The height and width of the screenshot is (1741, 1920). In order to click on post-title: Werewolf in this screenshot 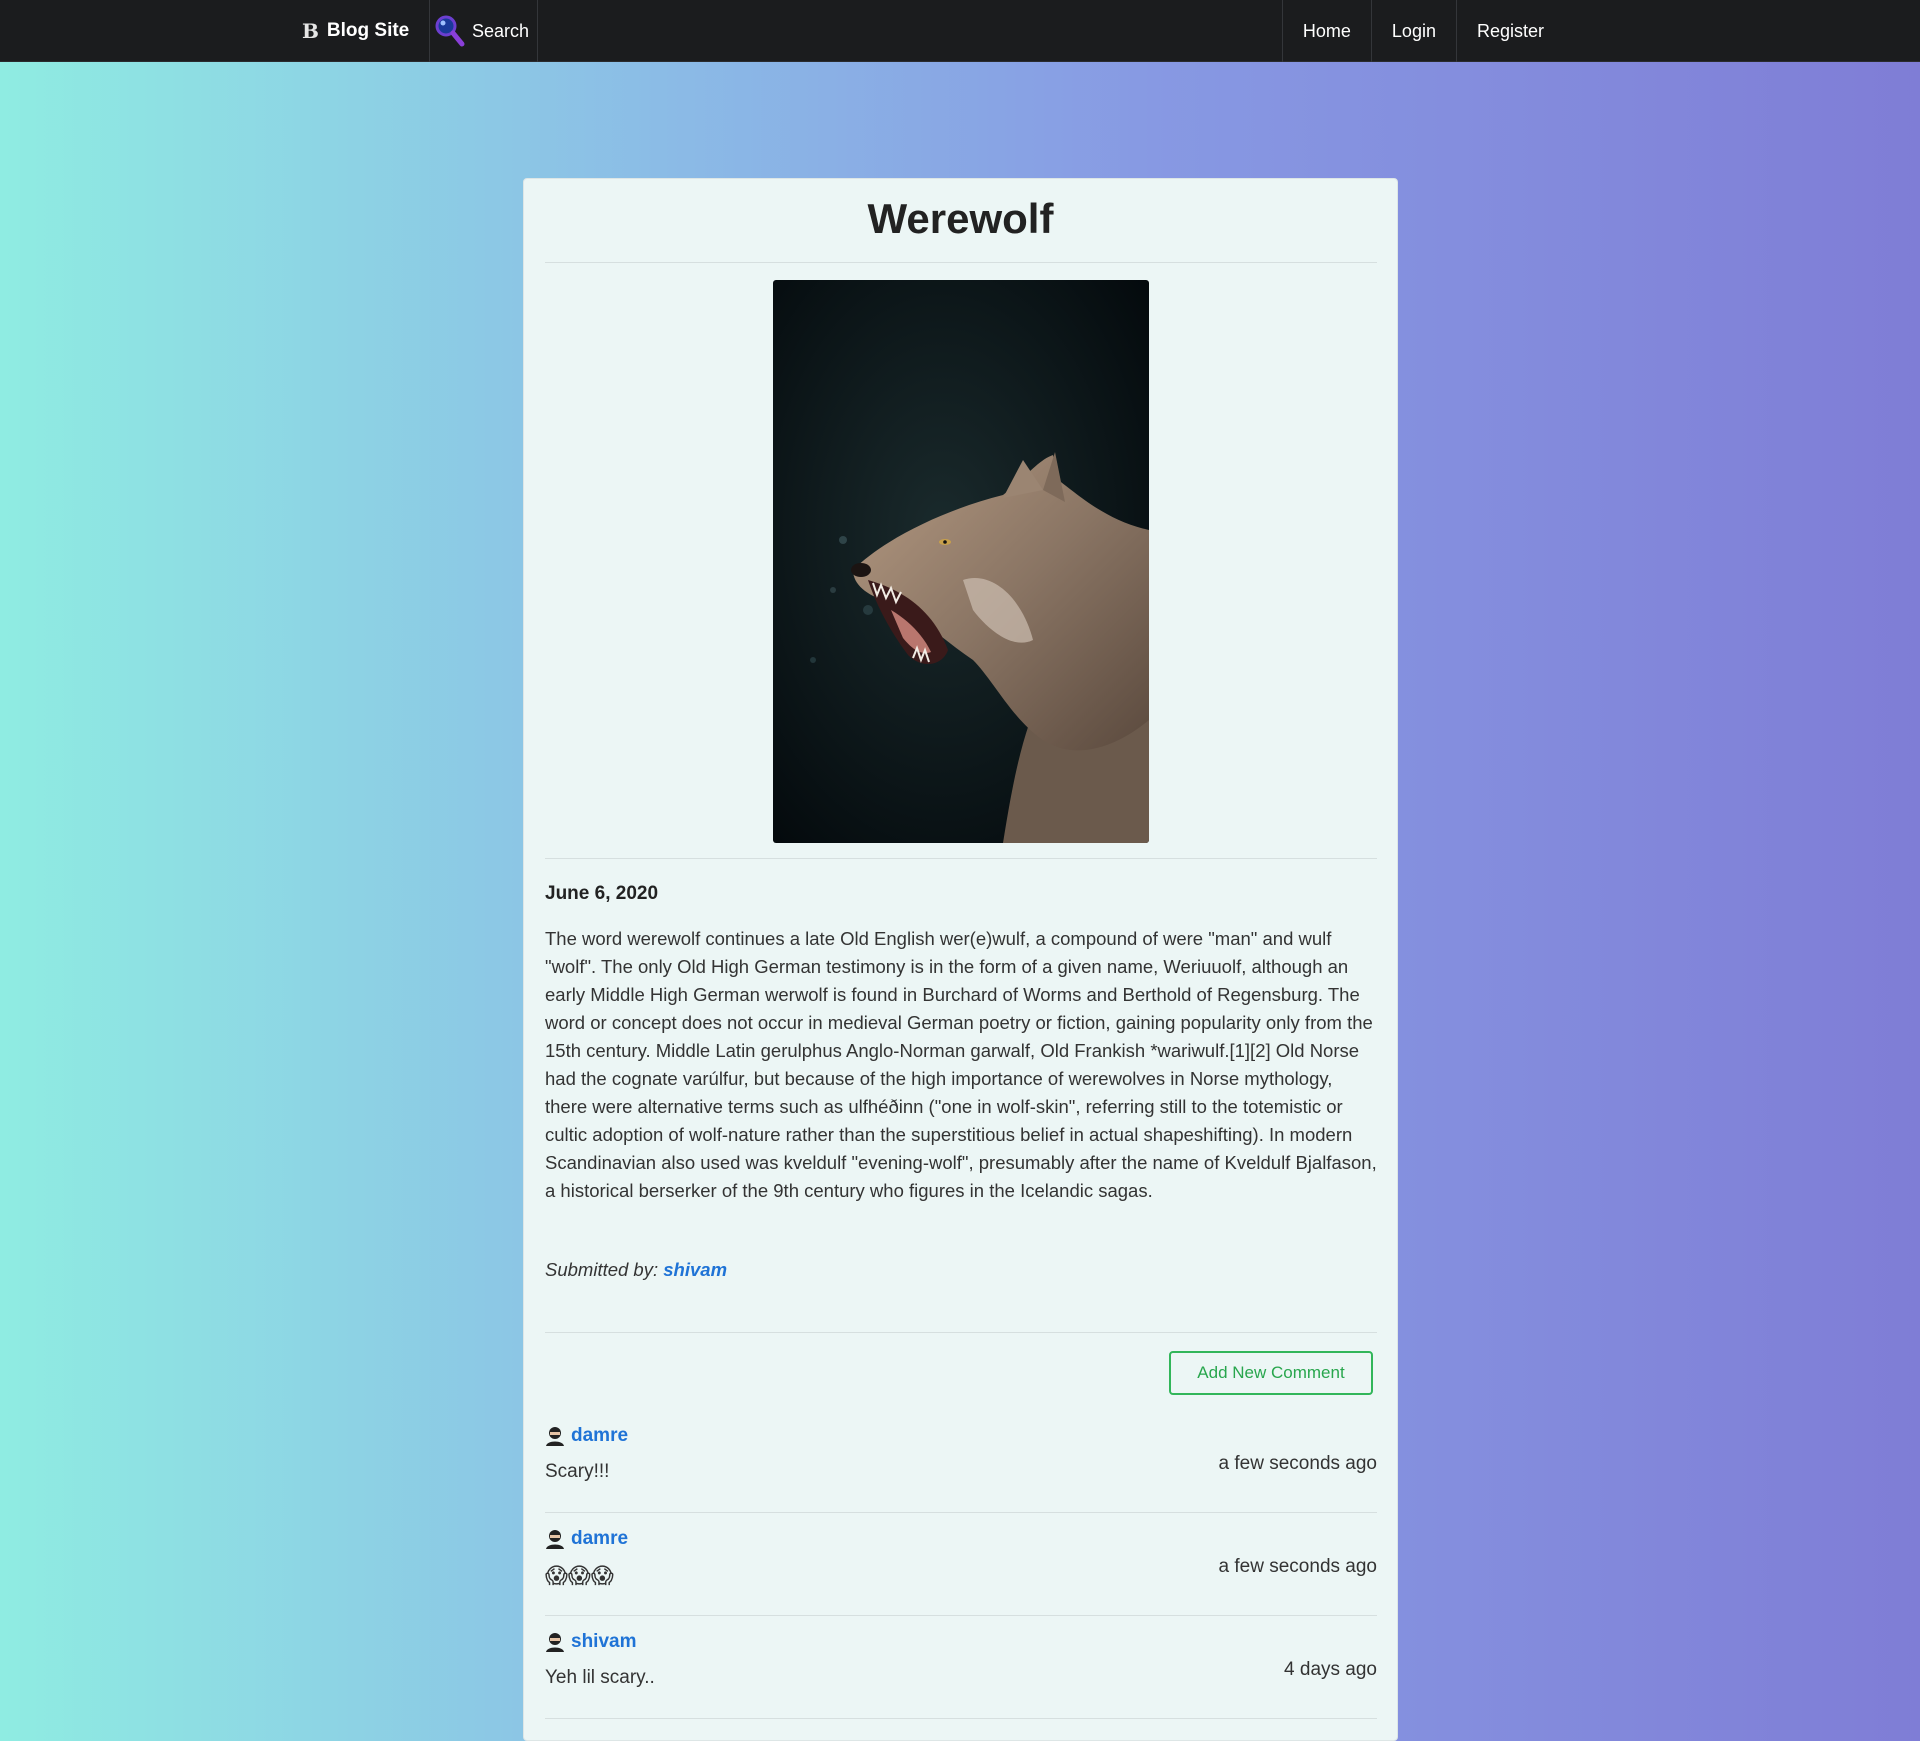, I will do `click(960, 218)`.